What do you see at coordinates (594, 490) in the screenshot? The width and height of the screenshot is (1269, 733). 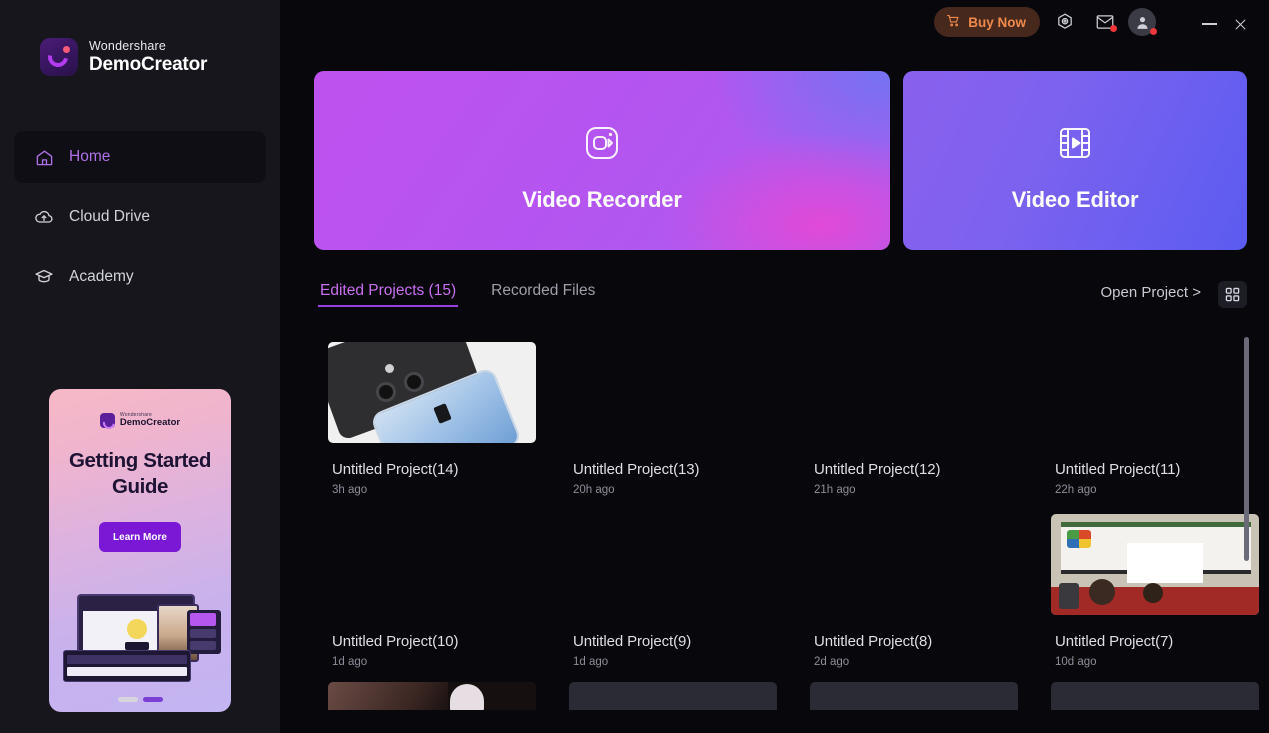 I see `project-time: 20h ago` at bounding box center [594, 490].